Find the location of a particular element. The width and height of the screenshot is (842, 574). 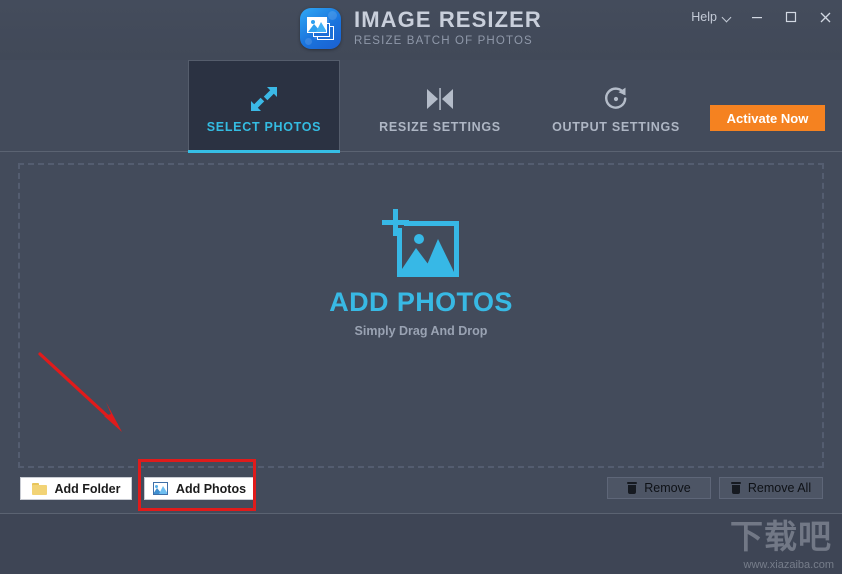

remove-all-label: Remove All is located at coordinates (779, 488).